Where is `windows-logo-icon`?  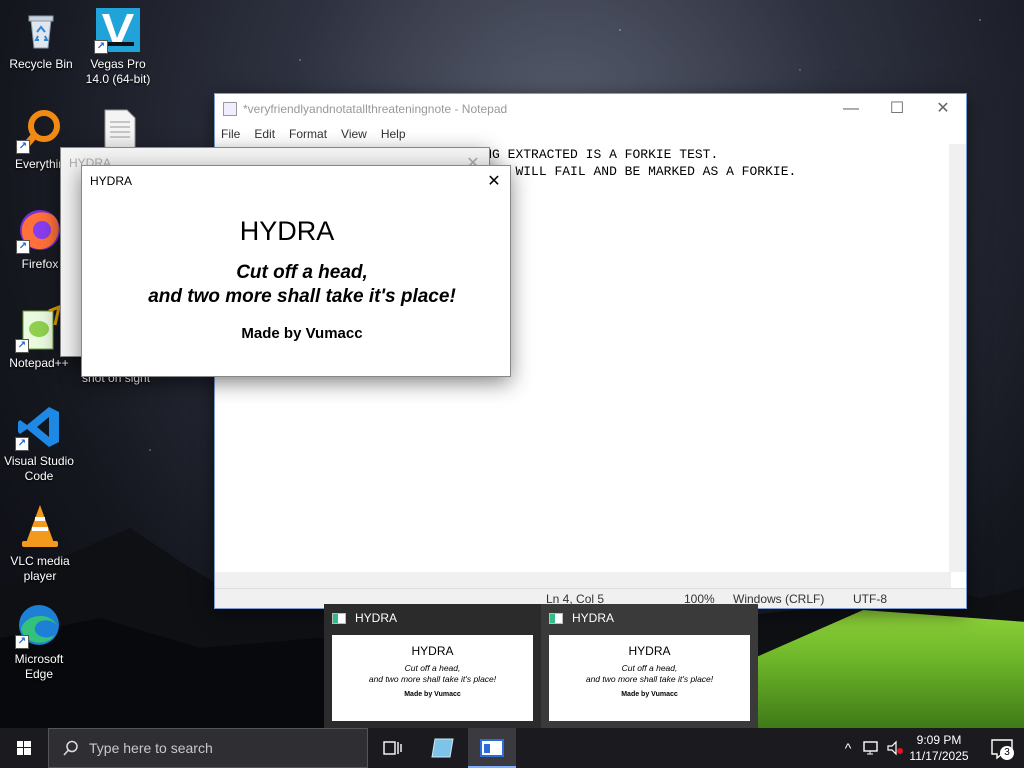
windows-logo-icon is located at coordinates (24, 748).